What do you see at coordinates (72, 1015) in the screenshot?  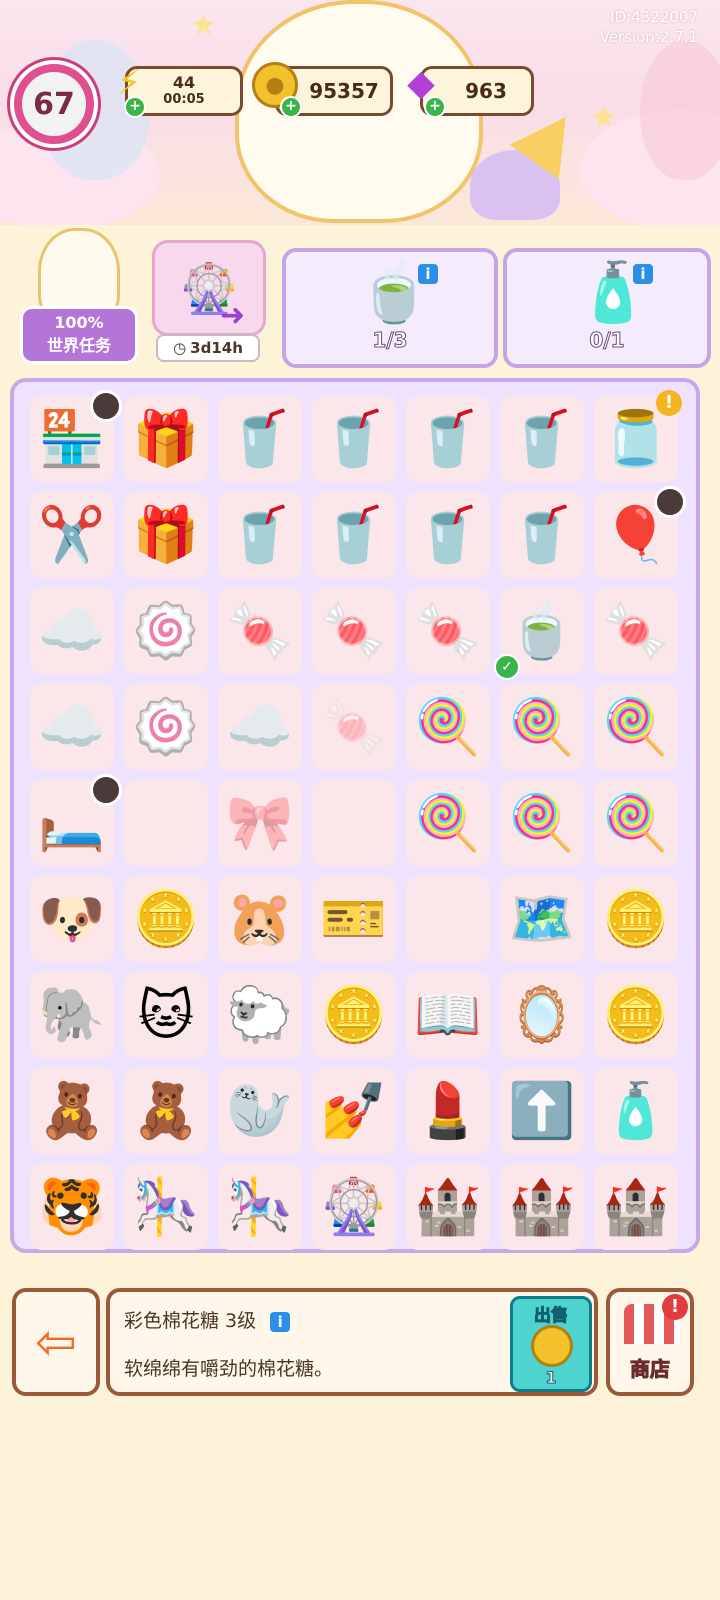 I see `board-cell: 🐘` at bounding box center [72, 1015].